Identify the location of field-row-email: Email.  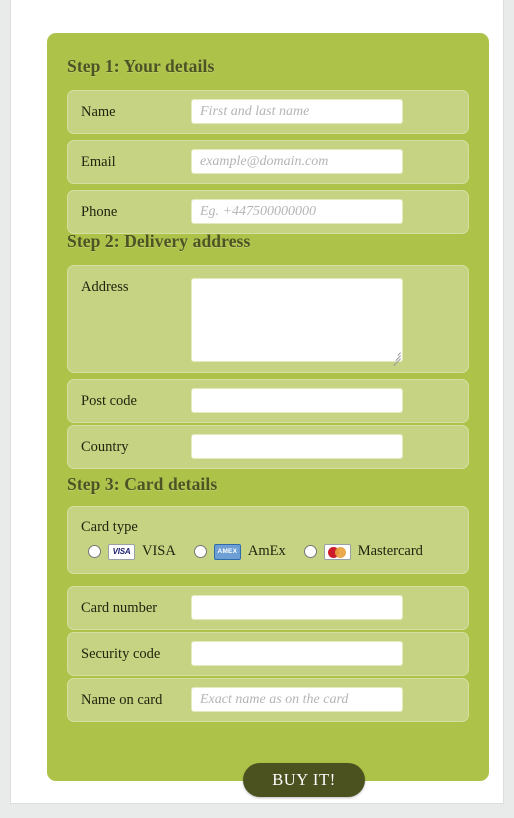
(268, 162).